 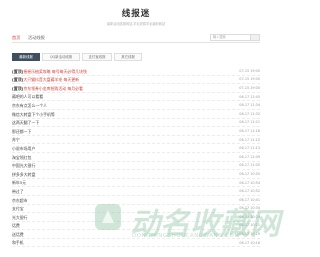 What do you see at coordinates (249, 173) in the screenshot?
I see `item-date: 06-17 10:55` at bounding box center [249, 173].